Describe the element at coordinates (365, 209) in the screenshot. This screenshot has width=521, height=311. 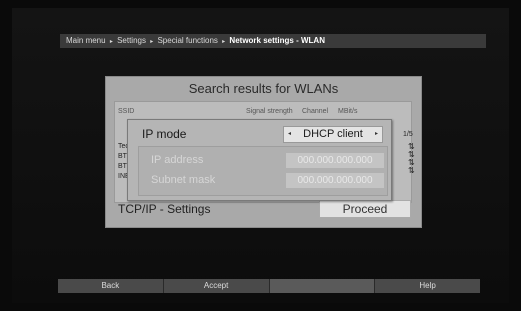
I see `proceed-button: Proceed` at that location.